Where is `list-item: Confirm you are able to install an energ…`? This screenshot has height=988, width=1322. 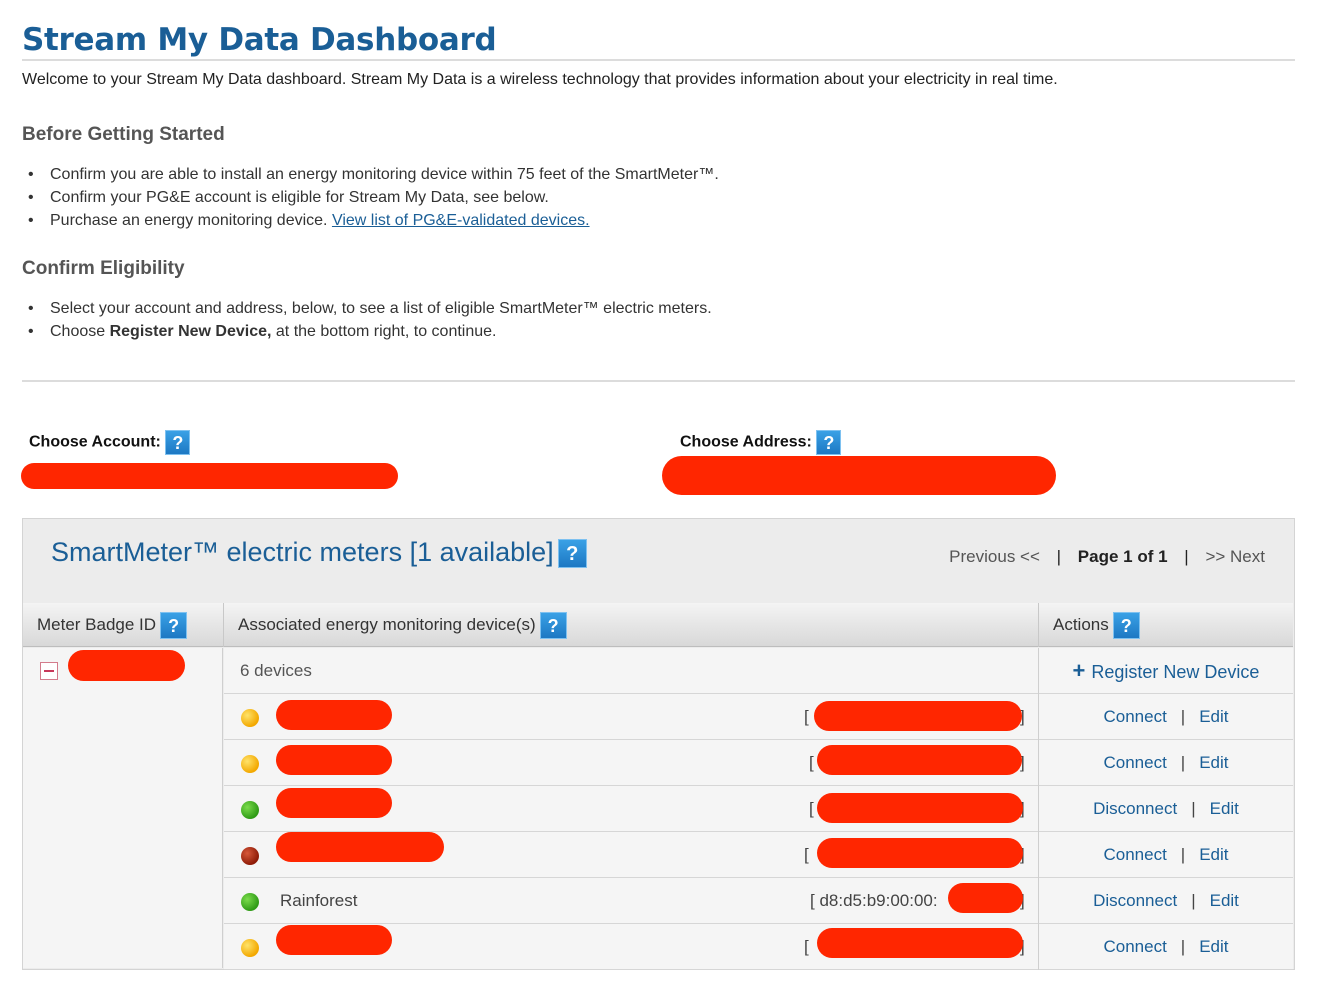
list-item: Confirm you are able to install an energ… is located at coordinates (373, 174).